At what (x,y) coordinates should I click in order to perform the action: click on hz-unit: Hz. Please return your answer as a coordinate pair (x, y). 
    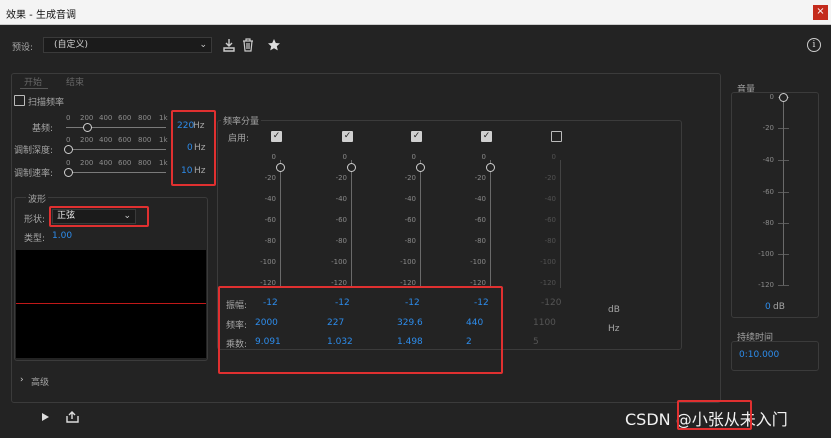
    Looking at the image, I should click on (614, 329).